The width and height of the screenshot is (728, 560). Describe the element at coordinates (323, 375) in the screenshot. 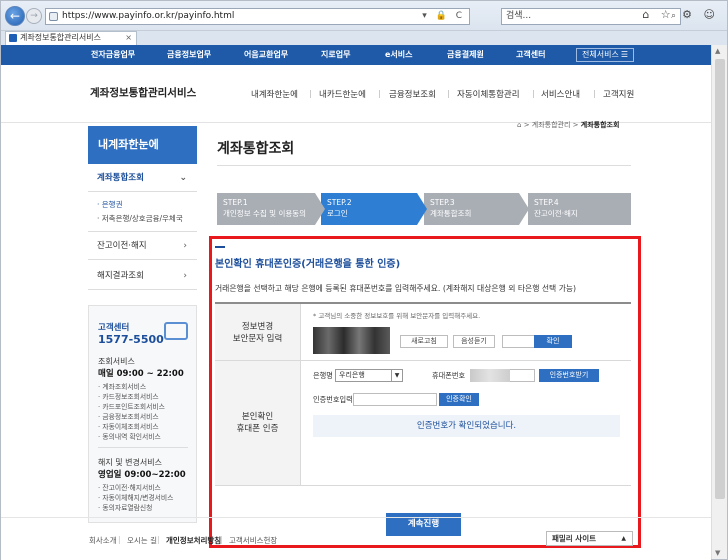

I see `bank-label: 은행명` at that location.